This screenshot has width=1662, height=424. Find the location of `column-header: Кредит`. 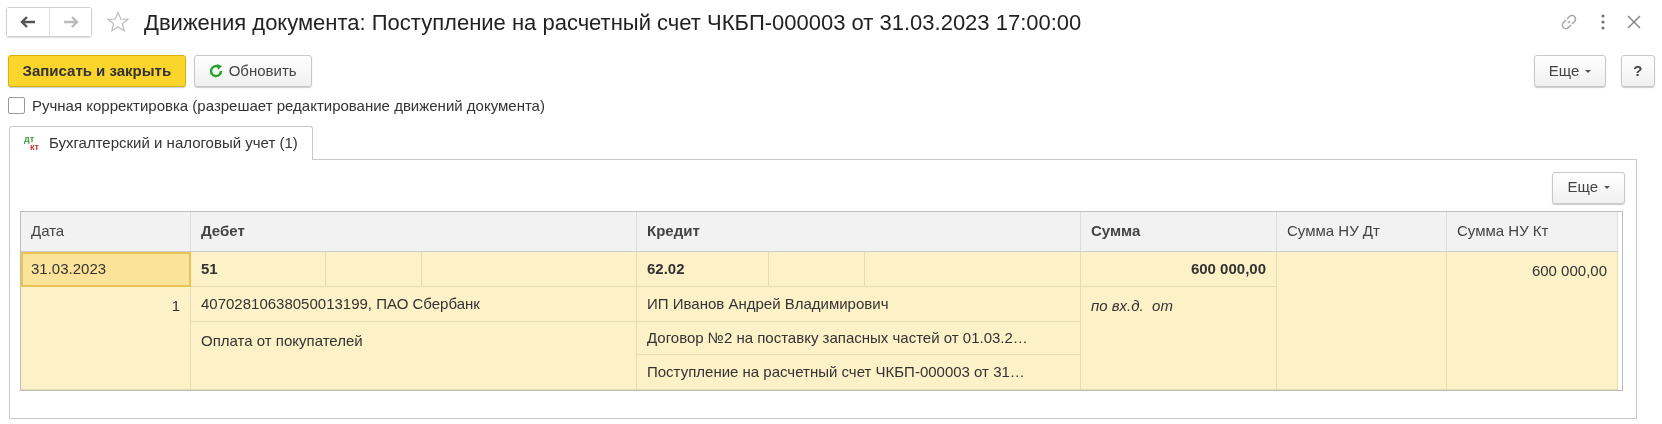

column-header: Кредит is located at coordinates (859, 232).